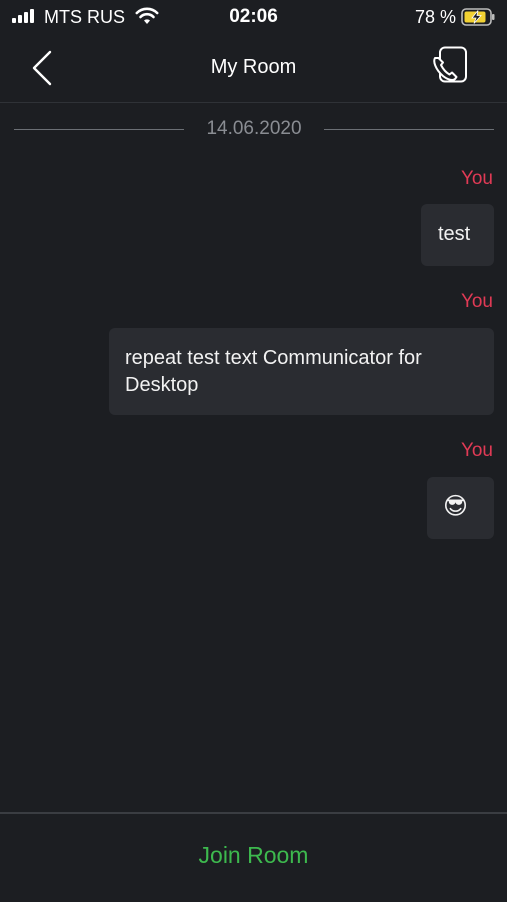 The width and height of the screenshot is (507, 902). What do you see at coordinates (254, 129) in the screenshot?
I see `date-separator: 14.06.2020` at bounding box center [254, 129].